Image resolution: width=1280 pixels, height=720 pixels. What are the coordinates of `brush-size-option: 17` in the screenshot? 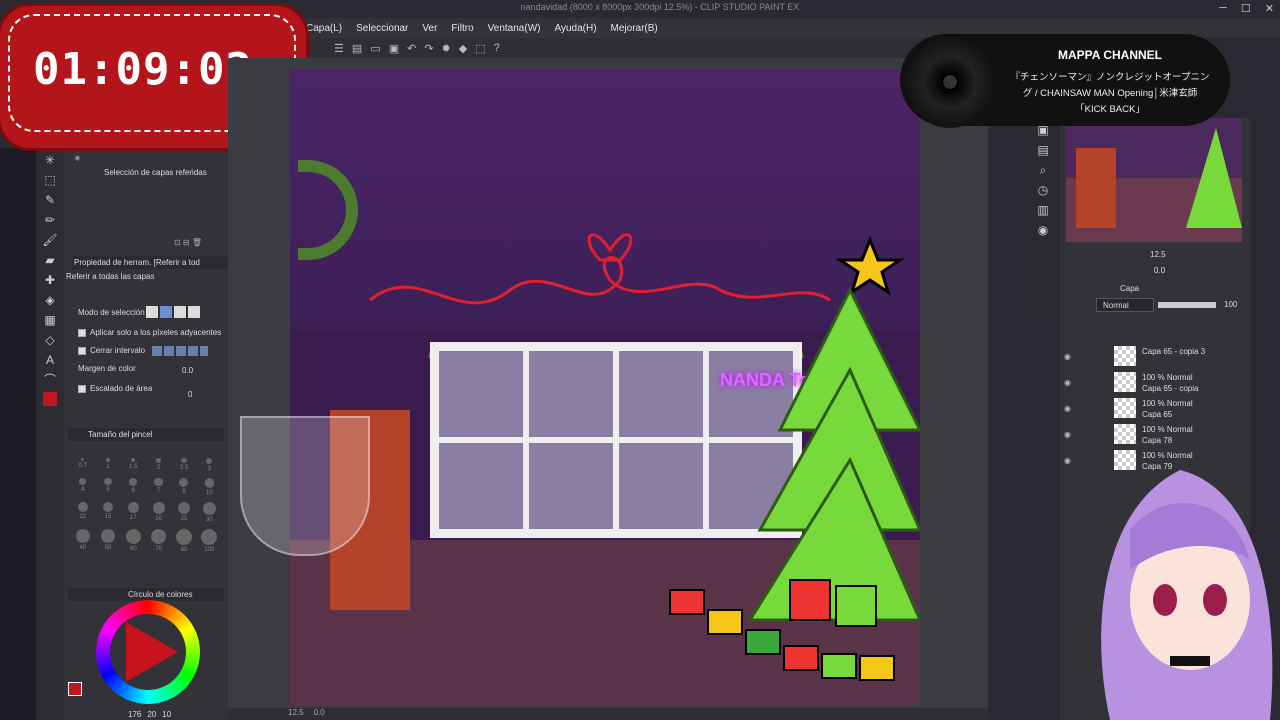 It's located at (133, 512).